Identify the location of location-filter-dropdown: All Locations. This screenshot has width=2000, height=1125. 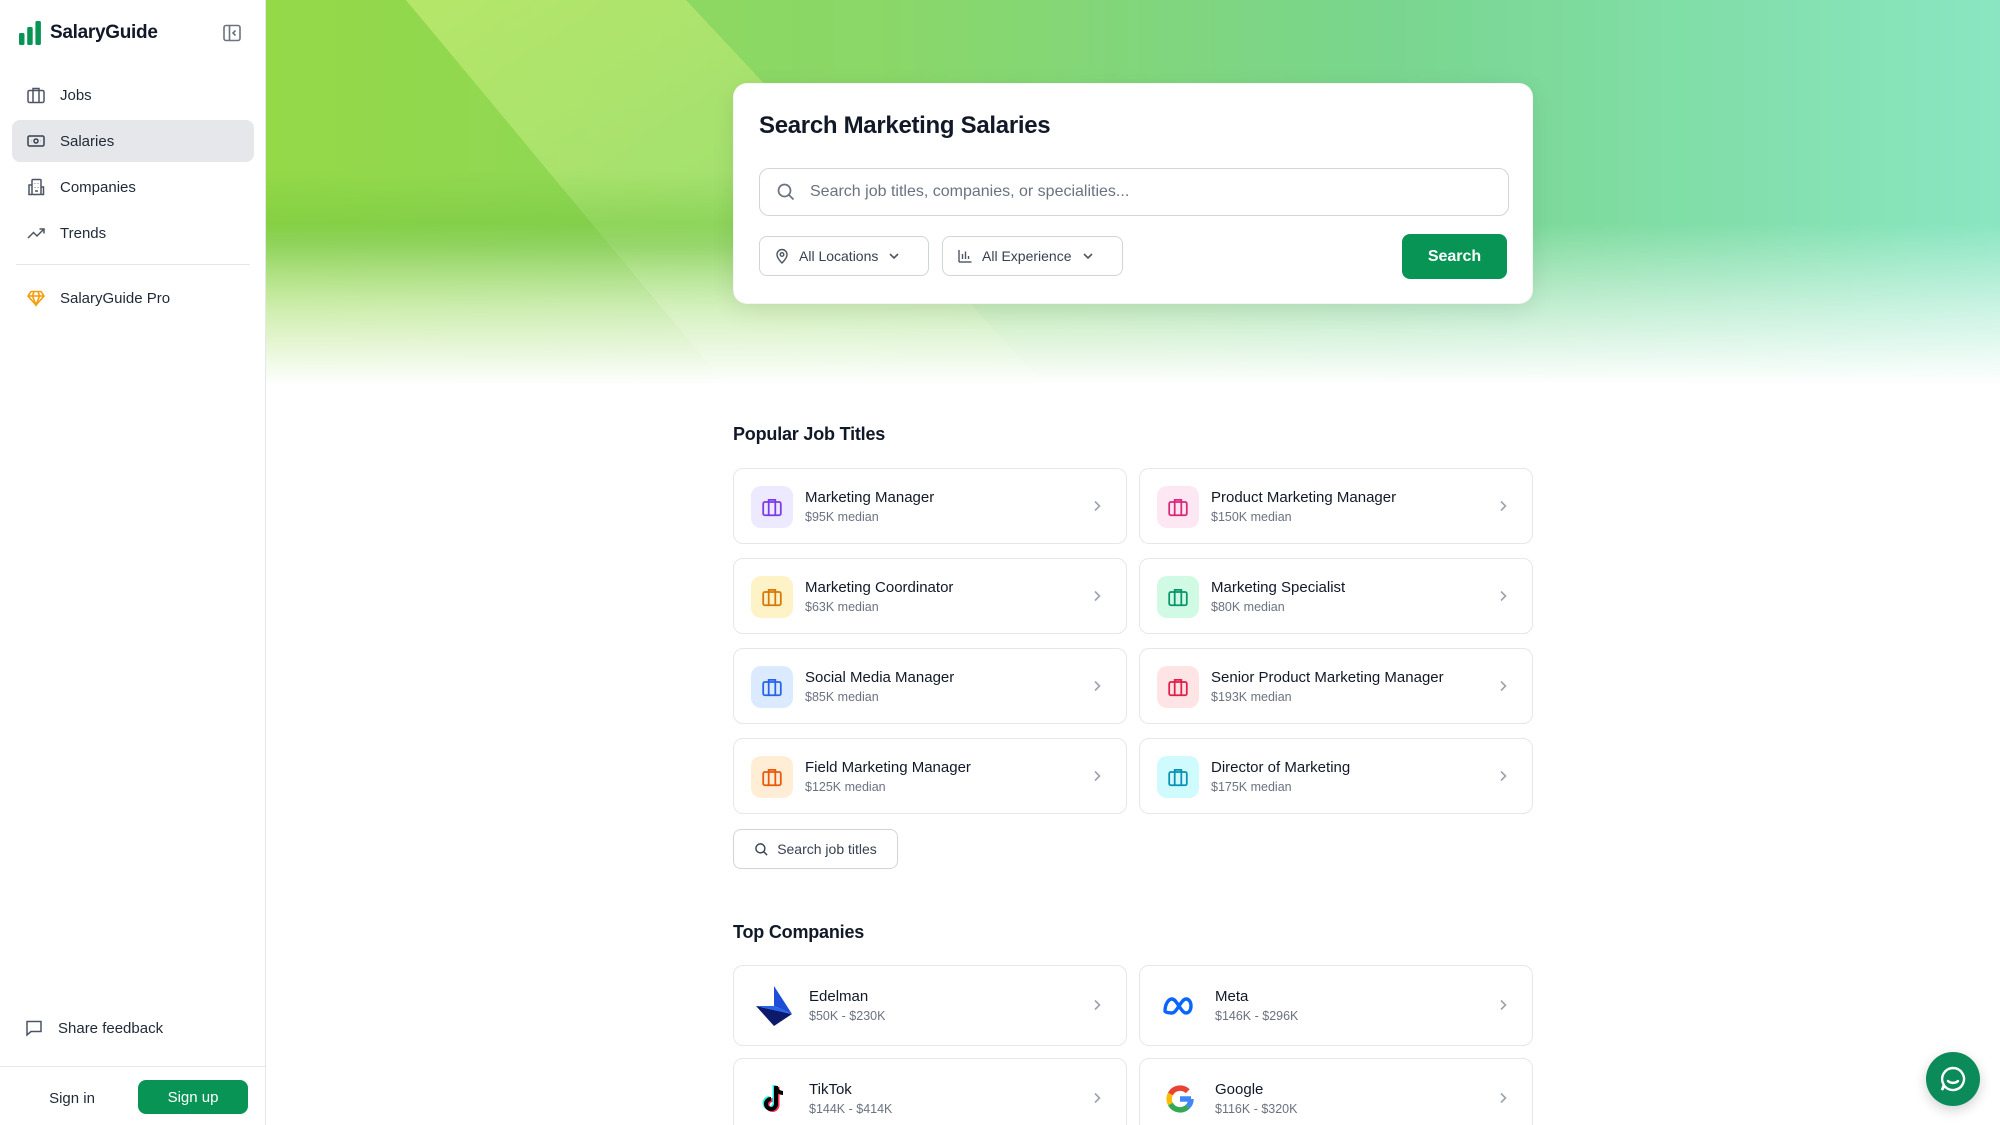
(844, 256).